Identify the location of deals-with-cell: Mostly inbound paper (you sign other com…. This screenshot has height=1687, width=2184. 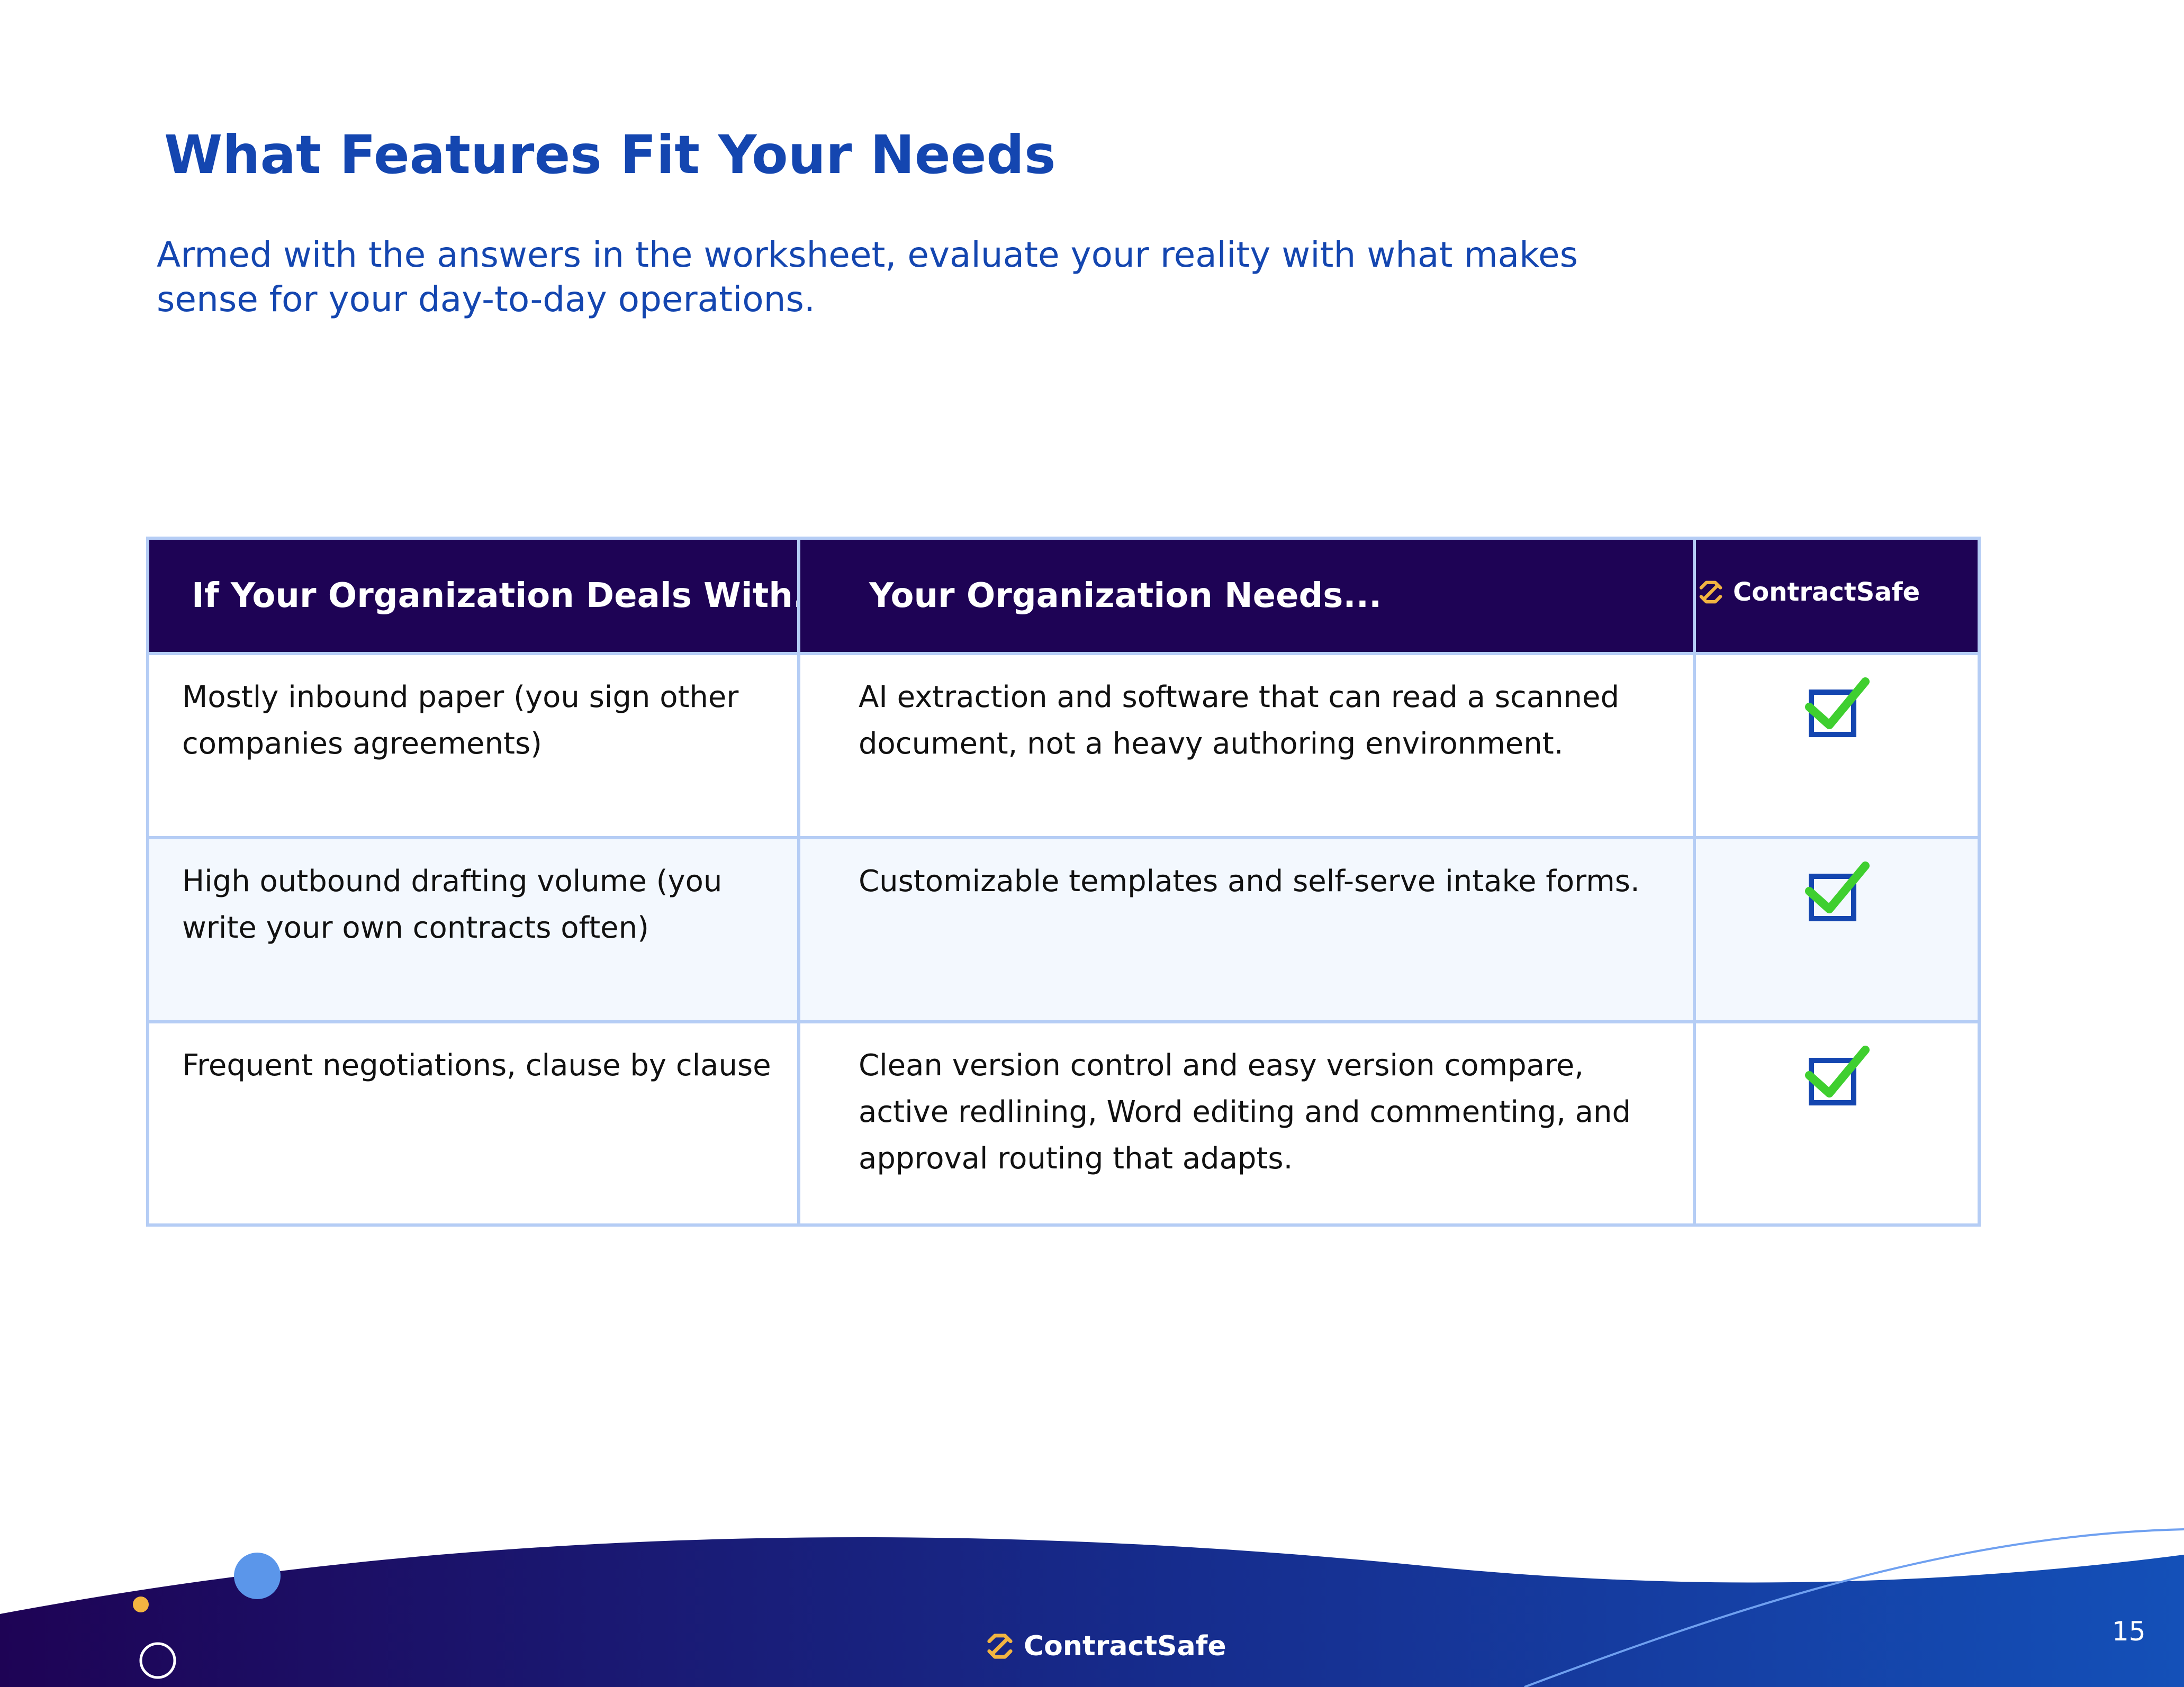
(473, 745).